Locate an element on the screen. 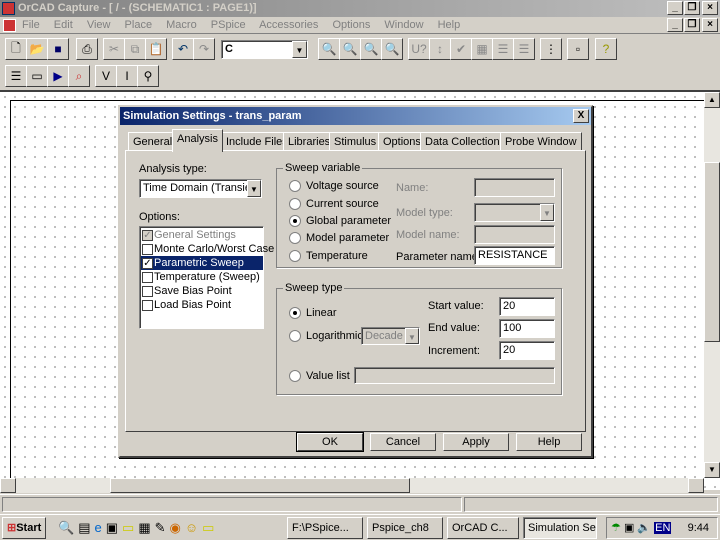 The image size is (720, 540). horizontal-scrollbar is located at coordinates (352, 485).